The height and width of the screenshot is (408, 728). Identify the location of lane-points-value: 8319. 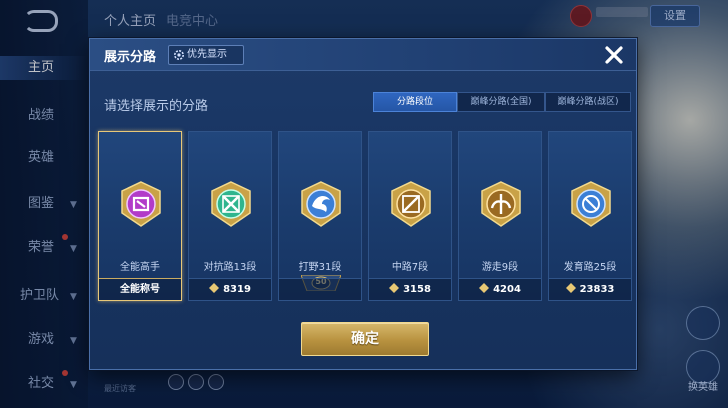
(237, 289).